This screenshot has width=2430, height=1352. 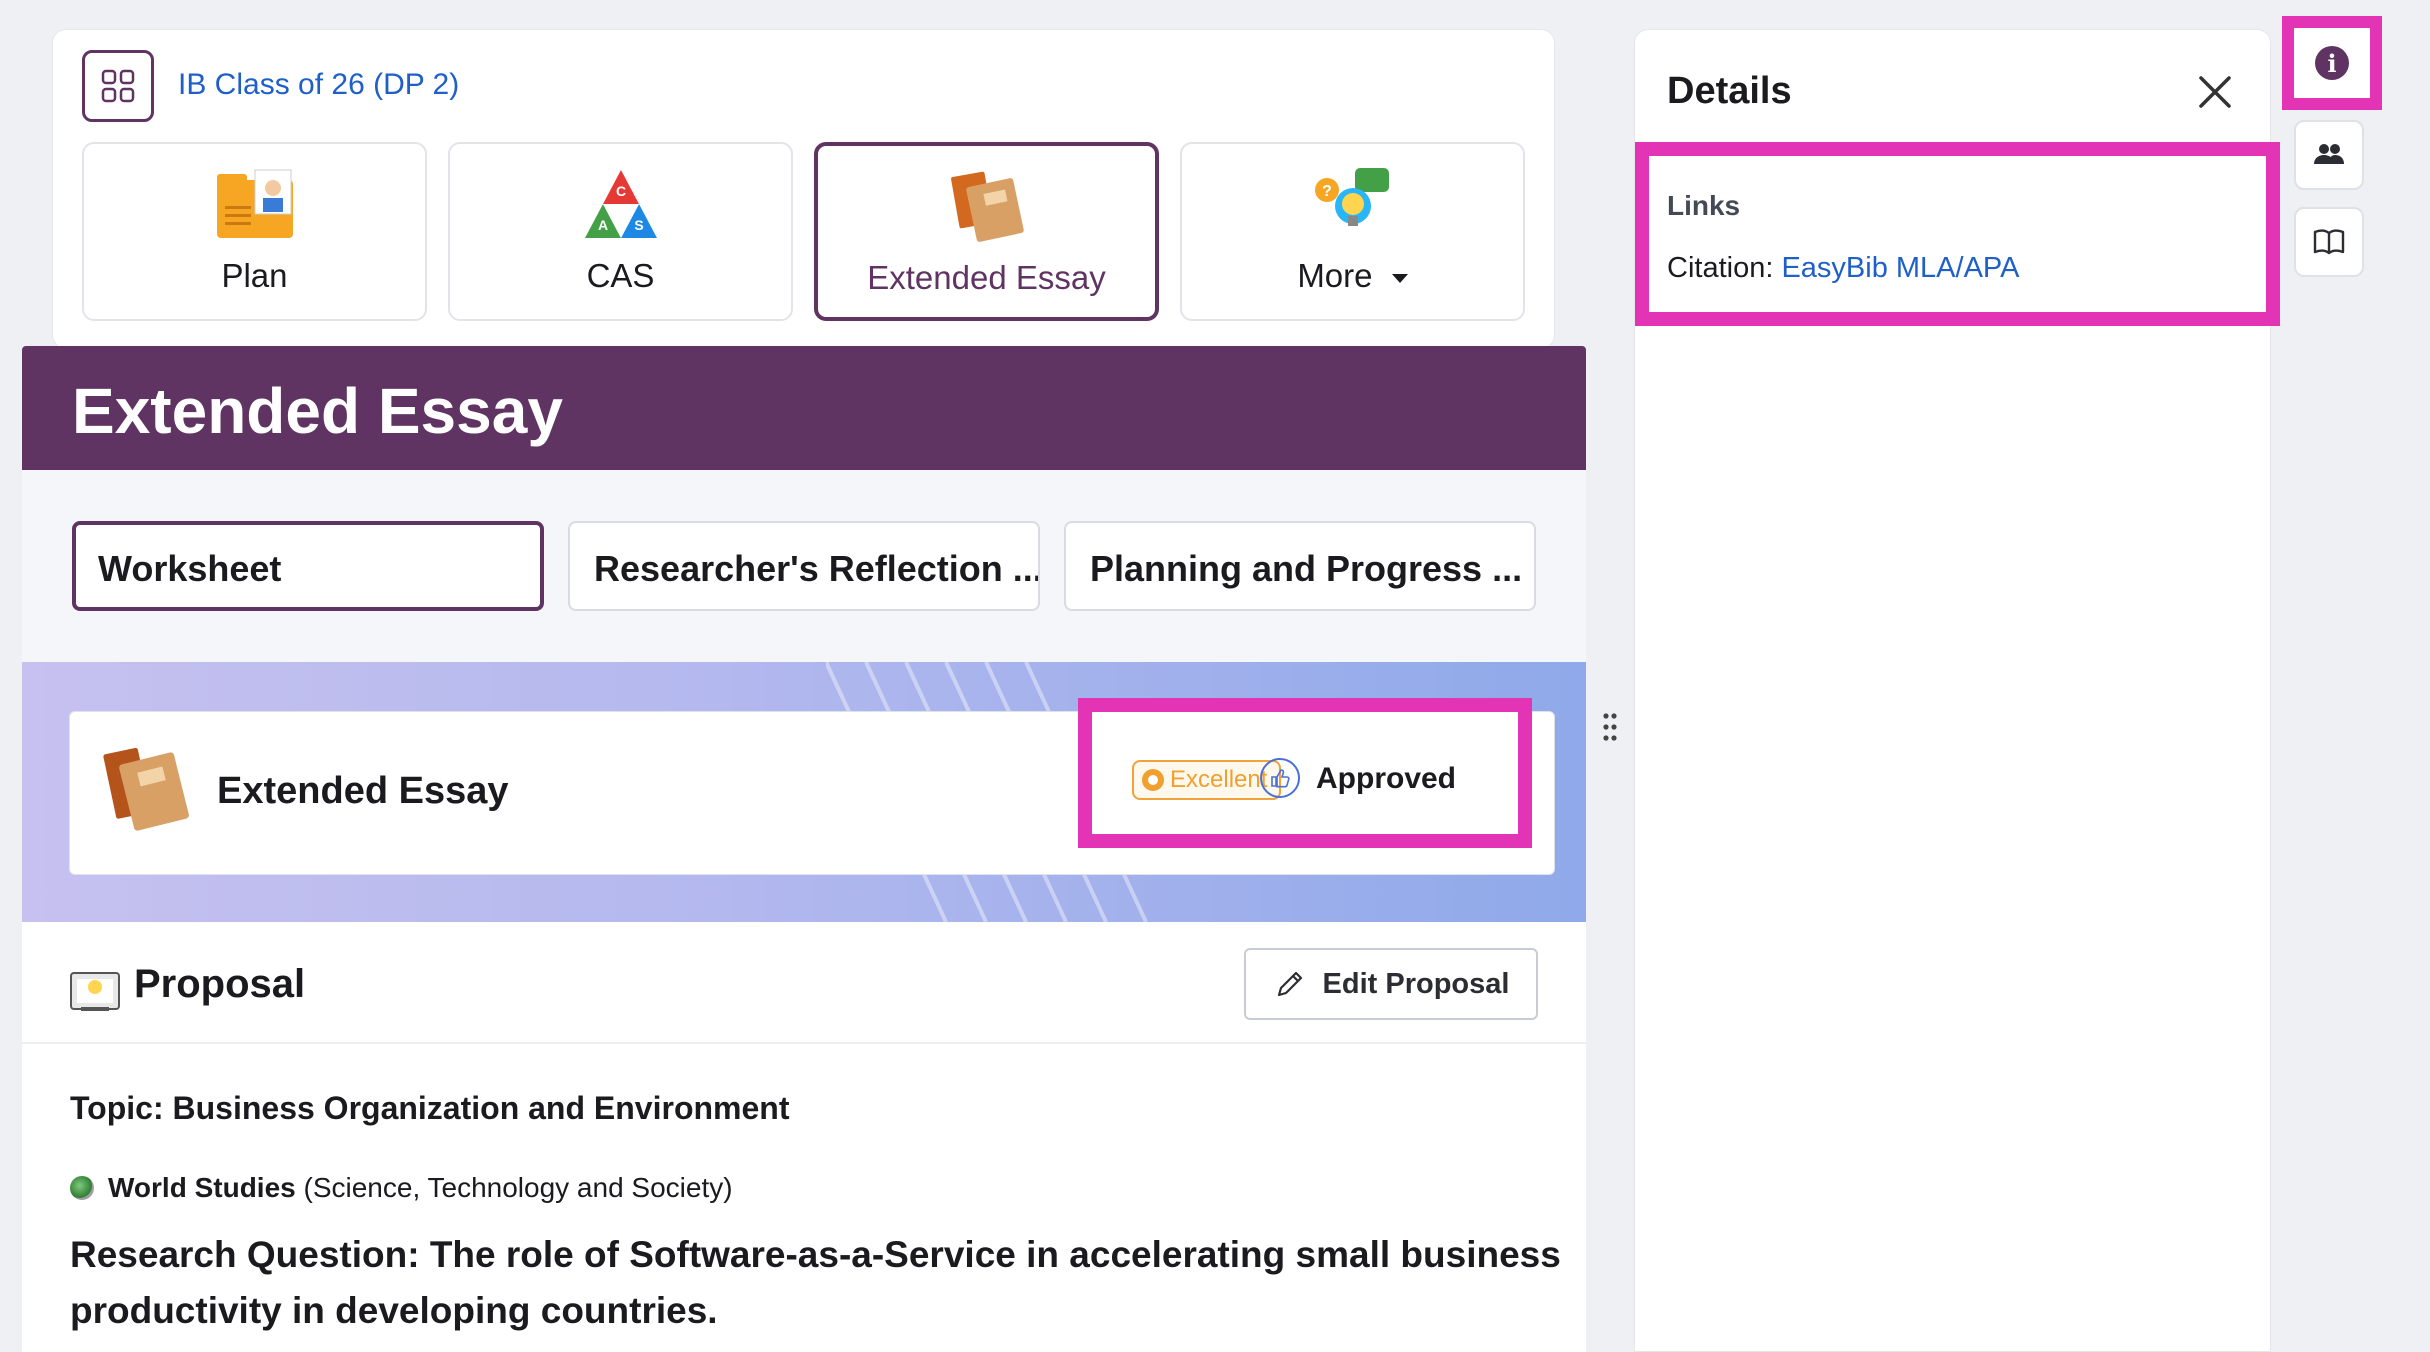 What do you see at coordinates (95, 991) in the screenshot?
I see `proposal-board-icon` at bounding box center [95, 991].